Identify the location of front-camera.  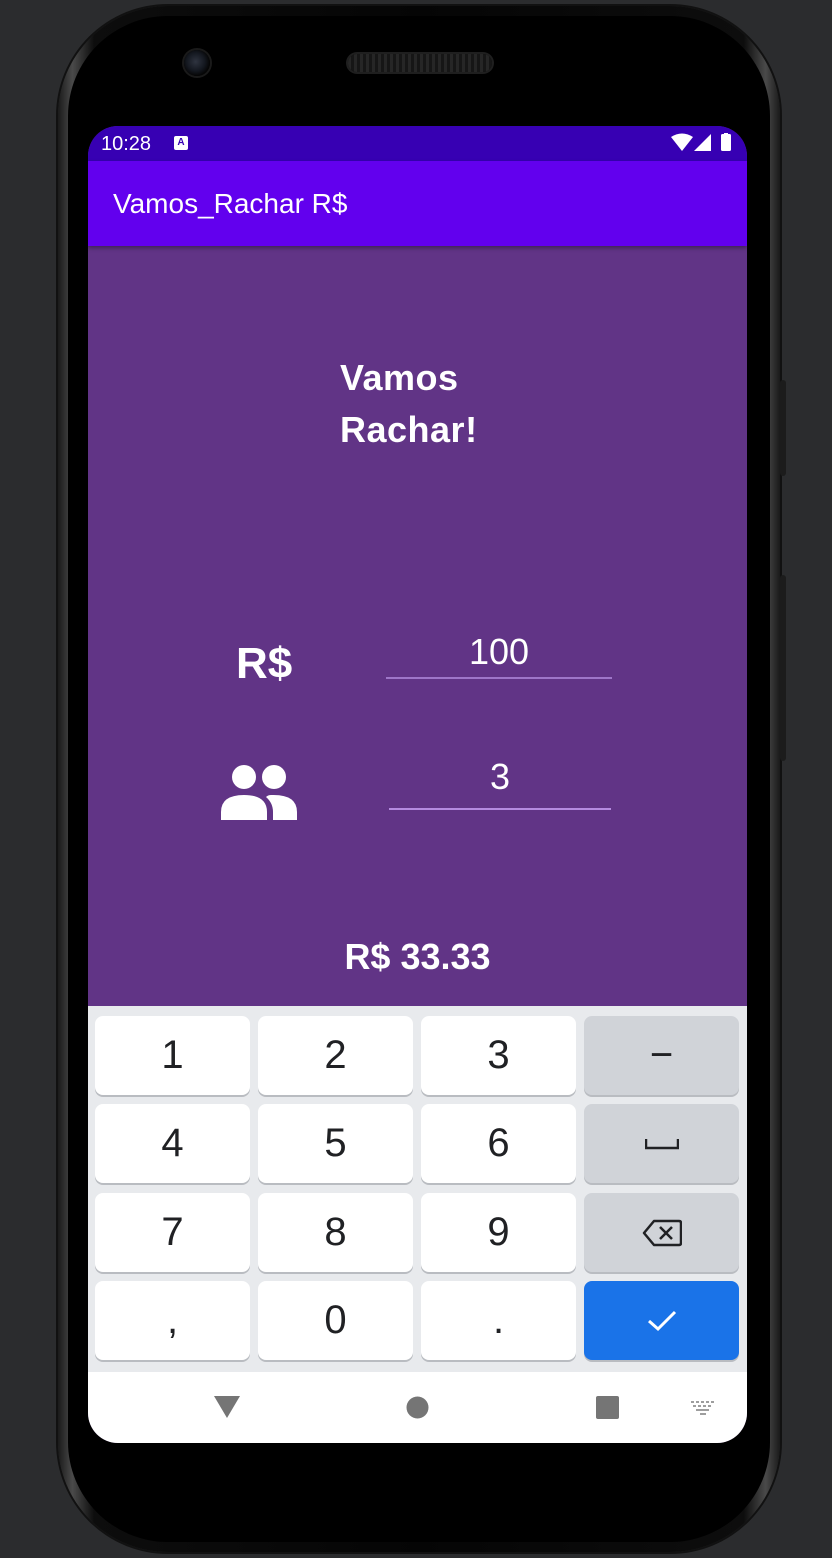
(197, 63).